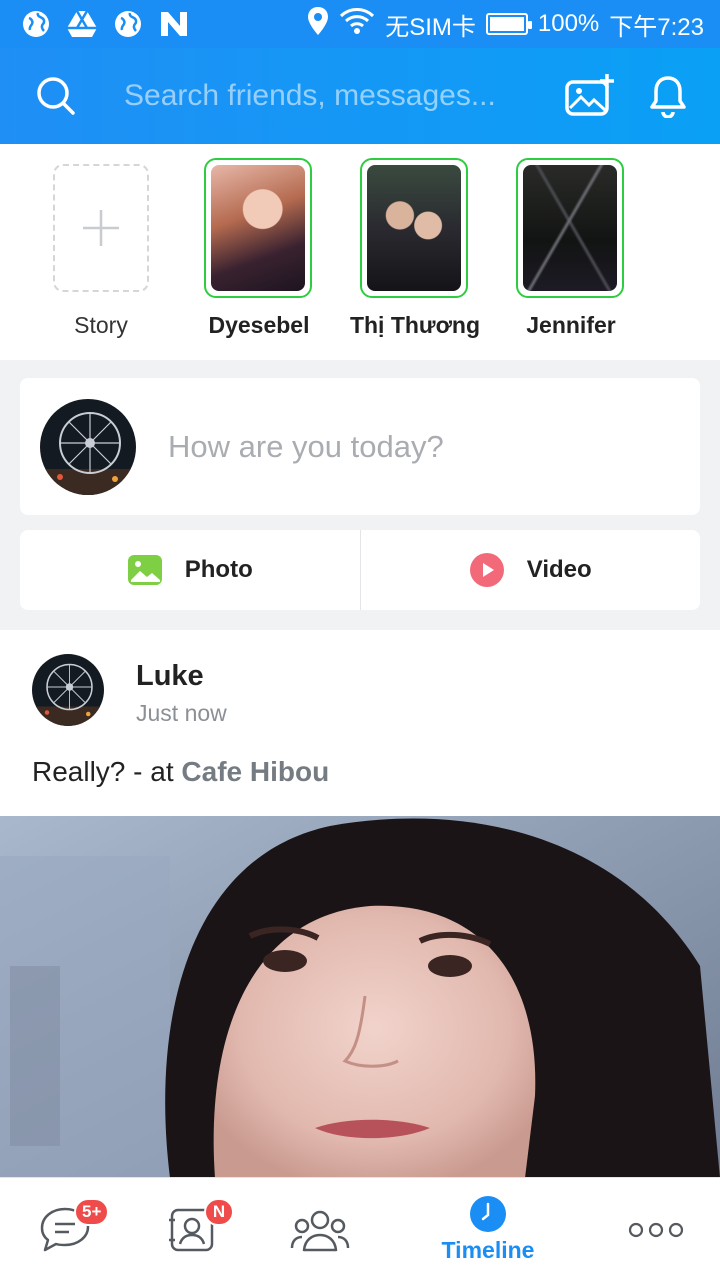 This screenshot has width=720, height=1280. What do you see at coordinates (68, 690) in the screenshot?
I see `post-author-avatar` at bounding box center [68, 690].